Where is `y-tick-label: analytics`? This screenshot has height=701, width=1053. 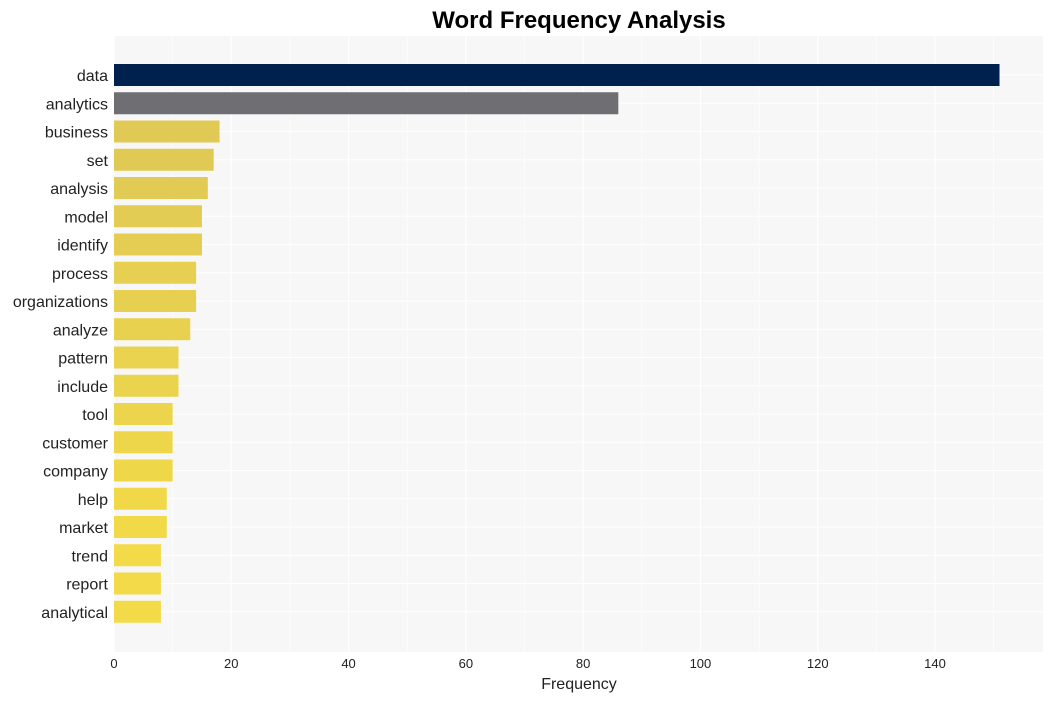
y-tick-label: analytics is located at coordinates (77, 104).